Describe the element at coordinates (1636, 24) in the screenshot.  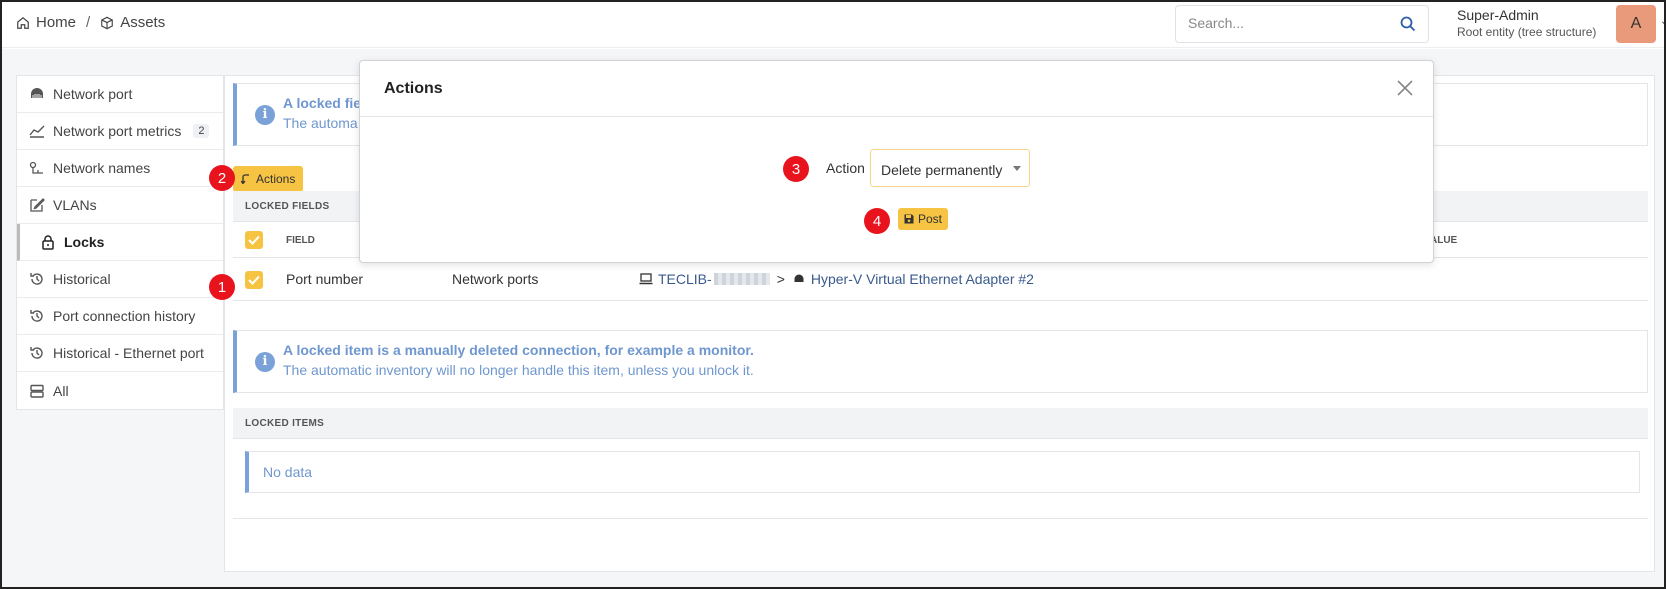
I see `avatar: A` at that location.